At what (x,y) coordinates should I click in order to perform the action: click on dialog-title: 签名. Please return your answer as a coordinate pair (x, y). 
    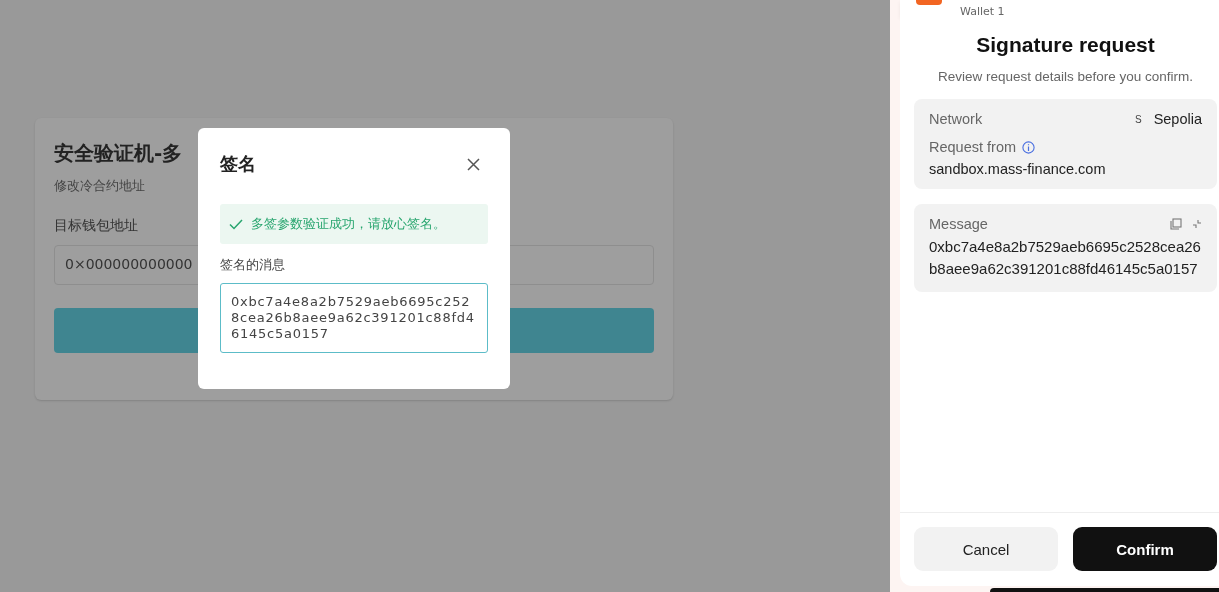
    Looking at the image, I should click on (238, 164).